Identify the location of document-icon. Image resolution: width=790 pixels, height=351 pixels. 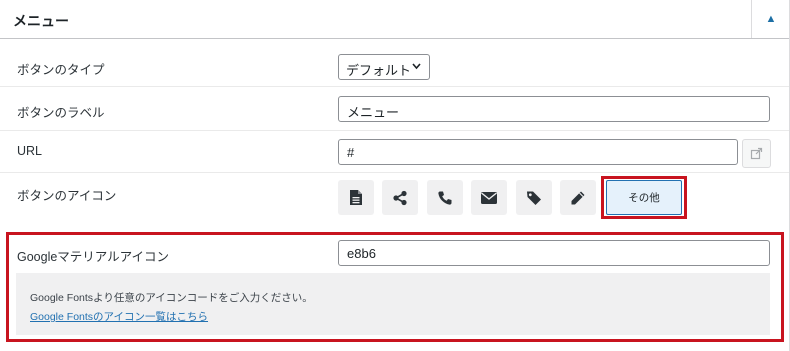
(356, 197).